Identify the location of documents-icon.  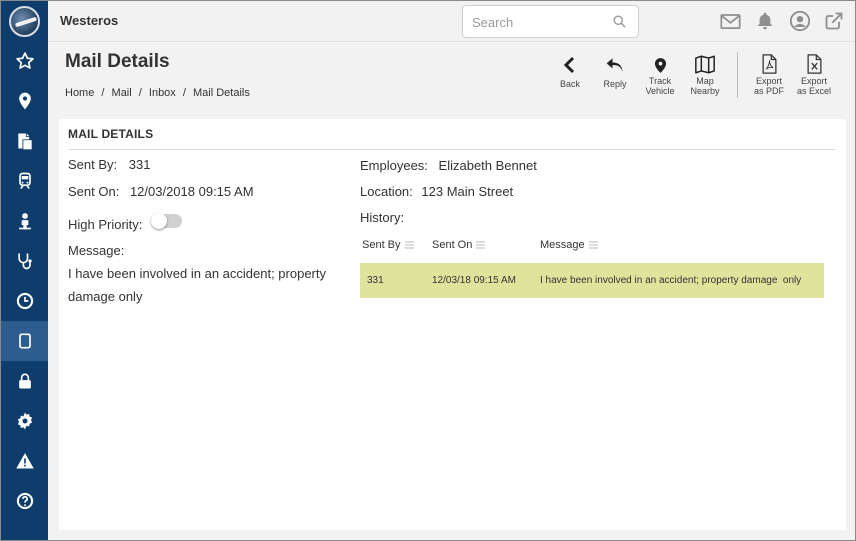
(24, 141).